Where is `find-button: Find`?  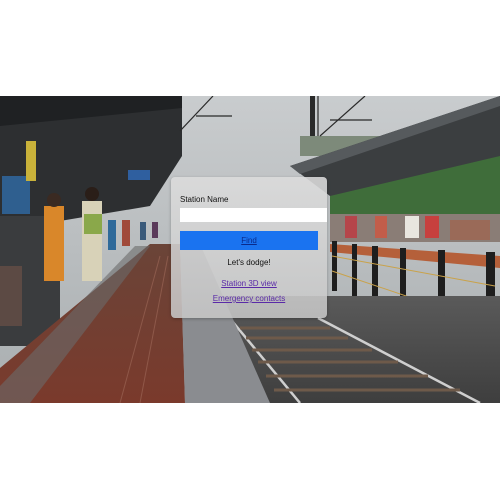 find-button: Find is located at coordinates (249, 240).